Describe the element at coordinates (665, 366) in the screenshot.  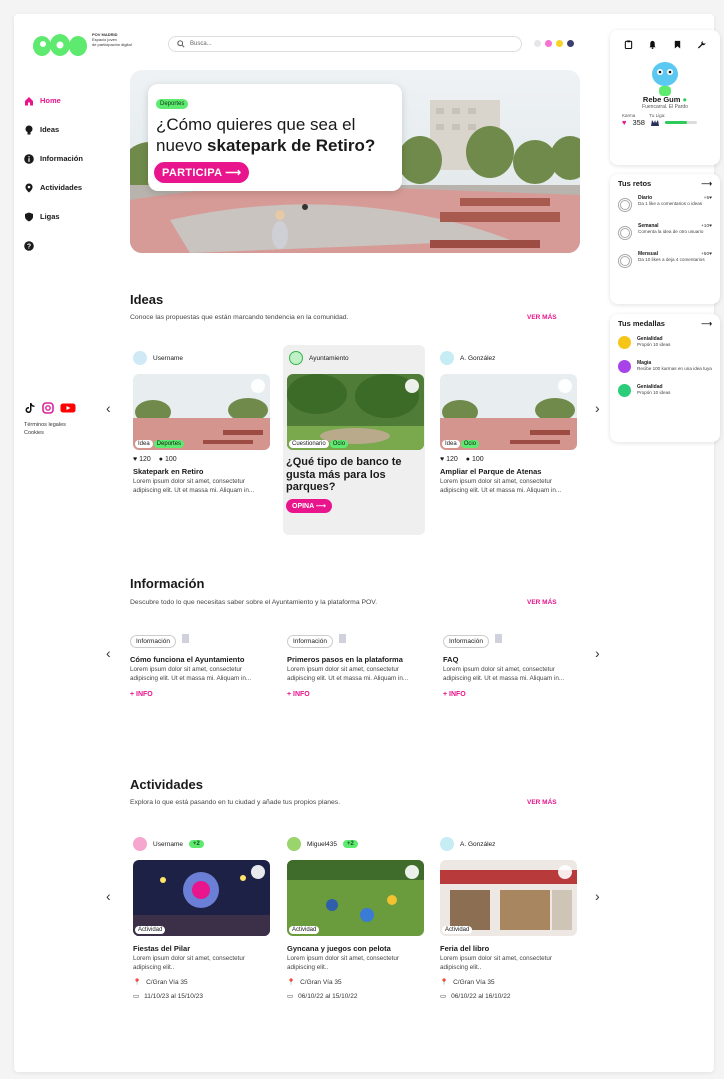
I see `medal-item: Magia Recibe 100 karmas en una idea tuya` at that location.